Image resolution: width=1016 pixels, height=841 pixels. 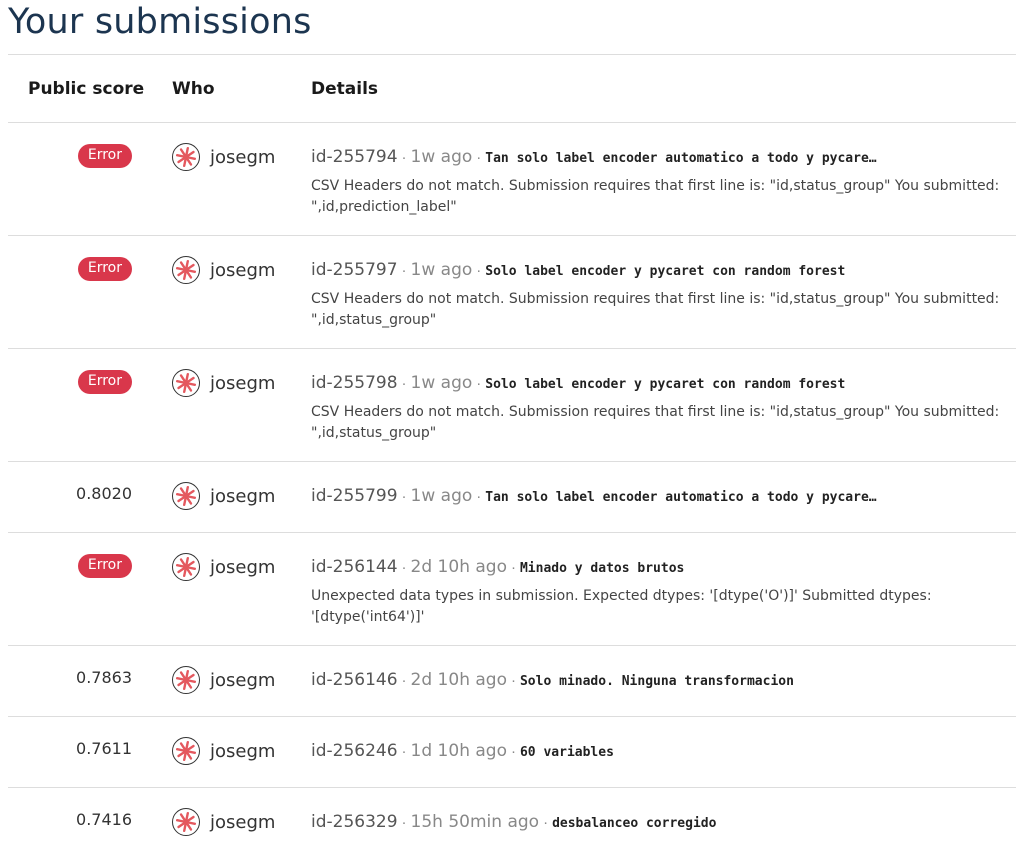 I want to click on public-score-value: 0.7863, so click(x=104, y=677).